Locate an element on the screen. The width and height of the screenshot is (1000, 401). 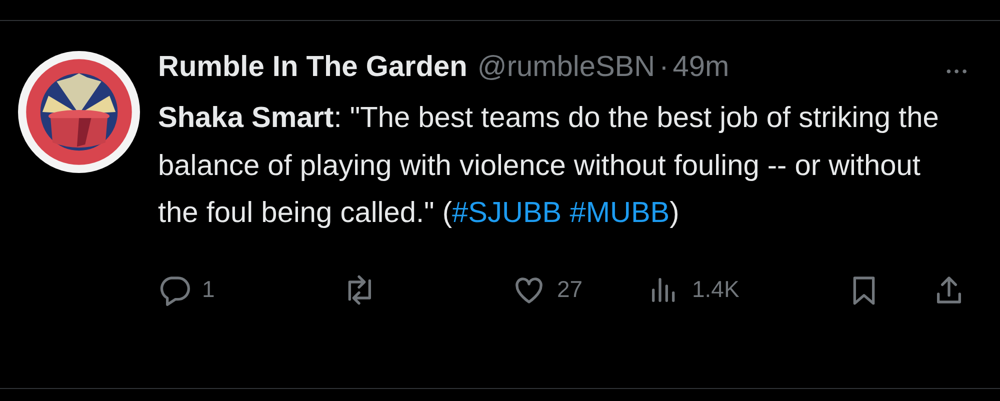
action-count: 1.4K is located at coordinates (716, 289).